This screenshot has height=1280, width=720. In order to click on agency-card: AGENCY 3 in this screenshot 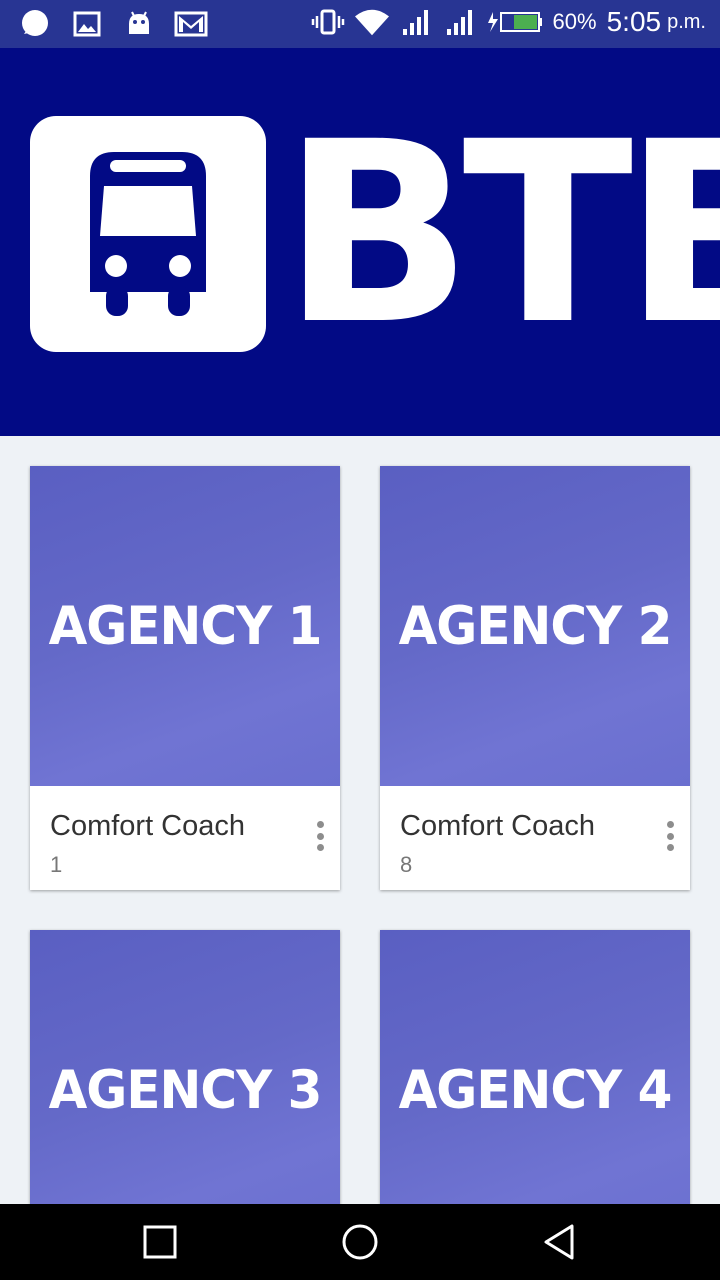, I will do `click(185, 1067)`.